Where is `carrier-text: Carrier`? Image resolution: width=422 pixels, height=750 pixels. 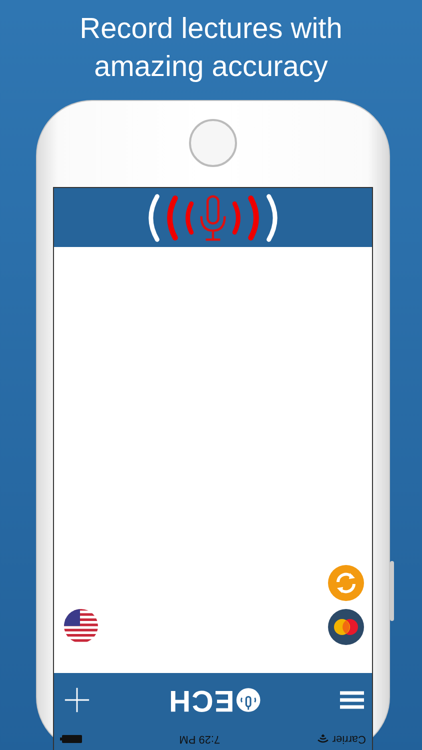
carrier-text: Carrier is located at coordinates (349, 739).